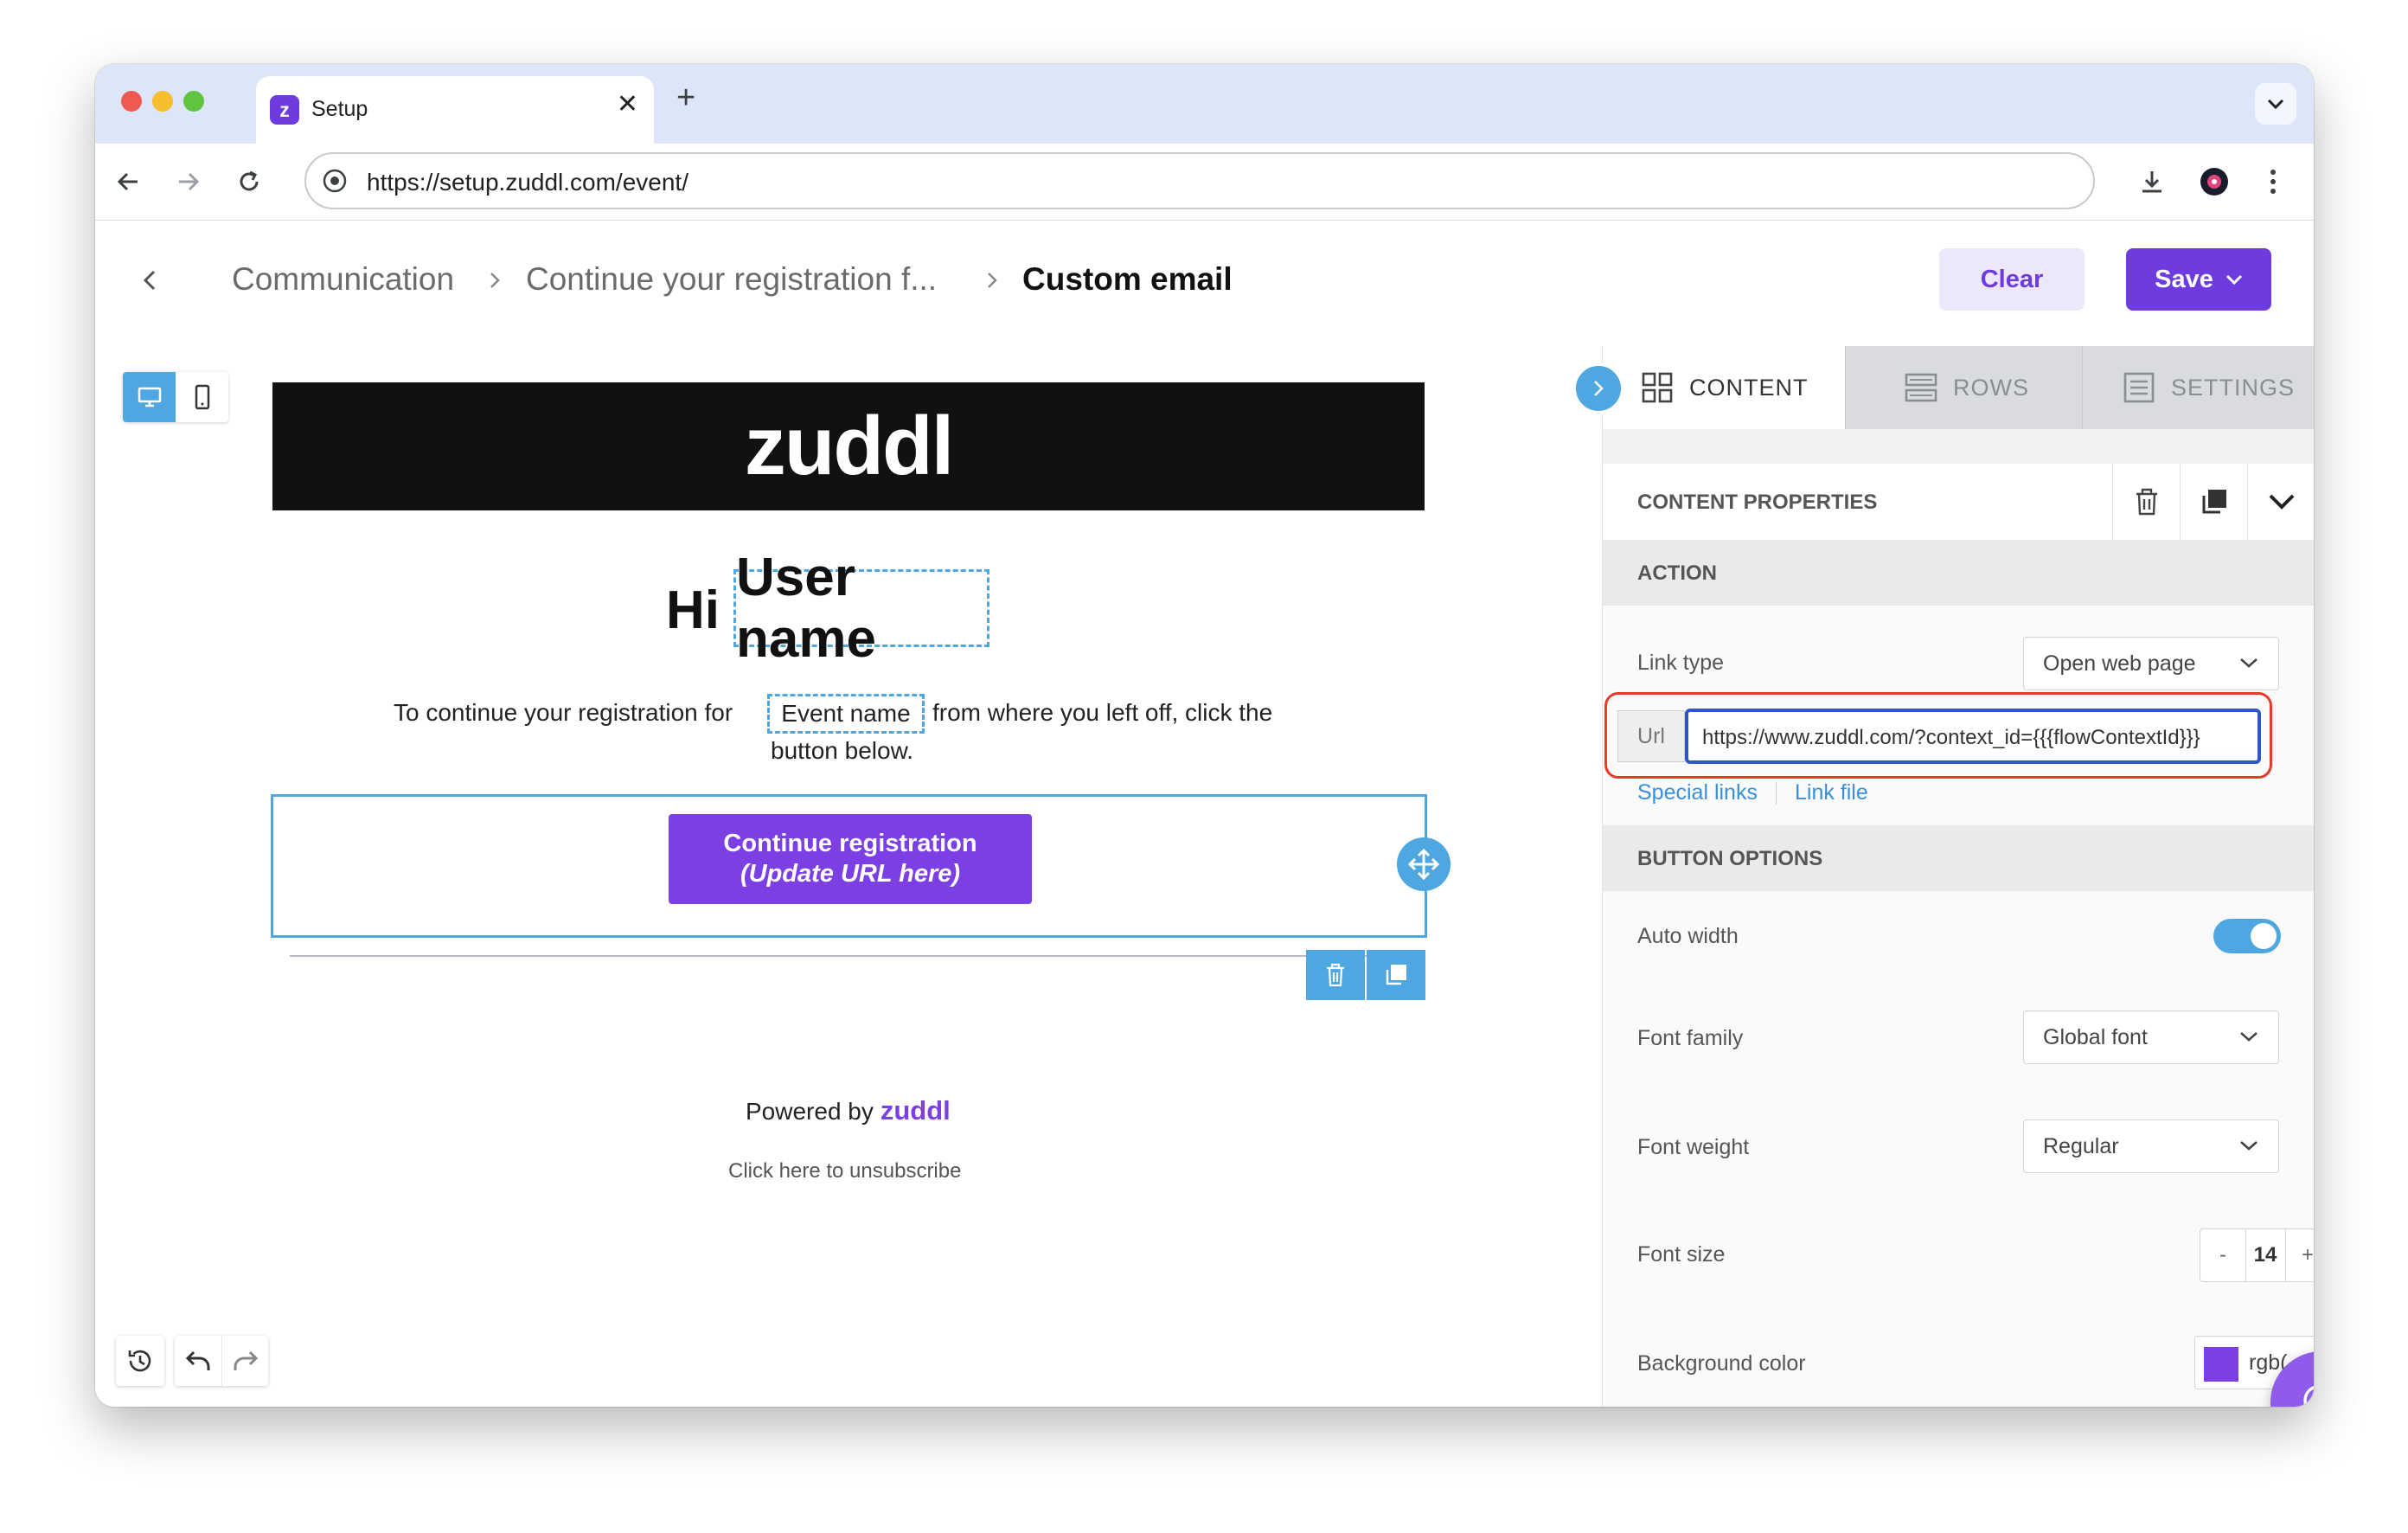 The width and height of the screenshot is (2408, 1533). Describe the element at coordinates (2223, 1255) in the screenshot. I see `font-size-decrease-button: -` at that location.